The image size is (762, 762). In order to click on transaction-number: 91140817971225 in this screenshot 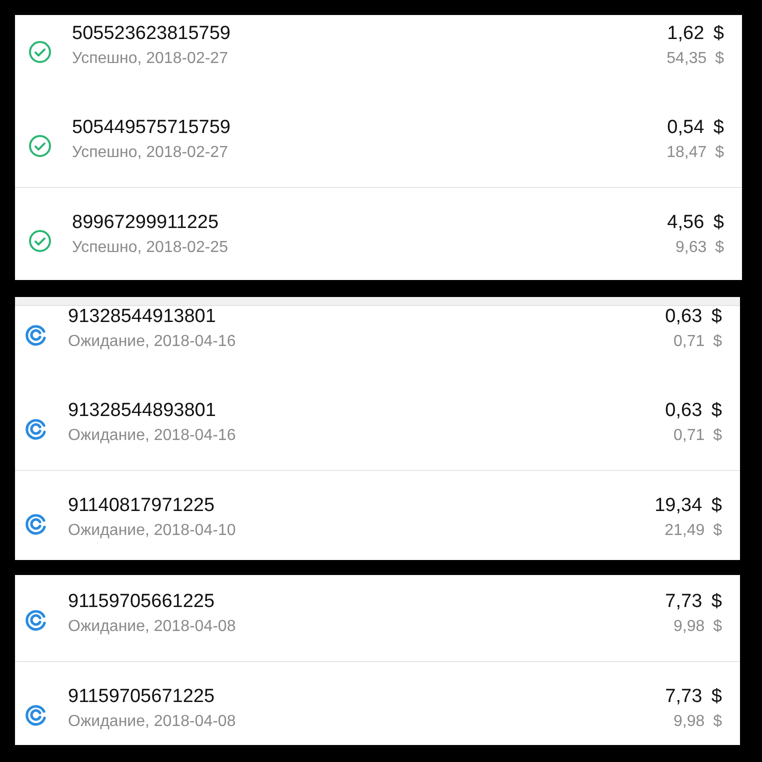, I will do `click(142, 506)`.